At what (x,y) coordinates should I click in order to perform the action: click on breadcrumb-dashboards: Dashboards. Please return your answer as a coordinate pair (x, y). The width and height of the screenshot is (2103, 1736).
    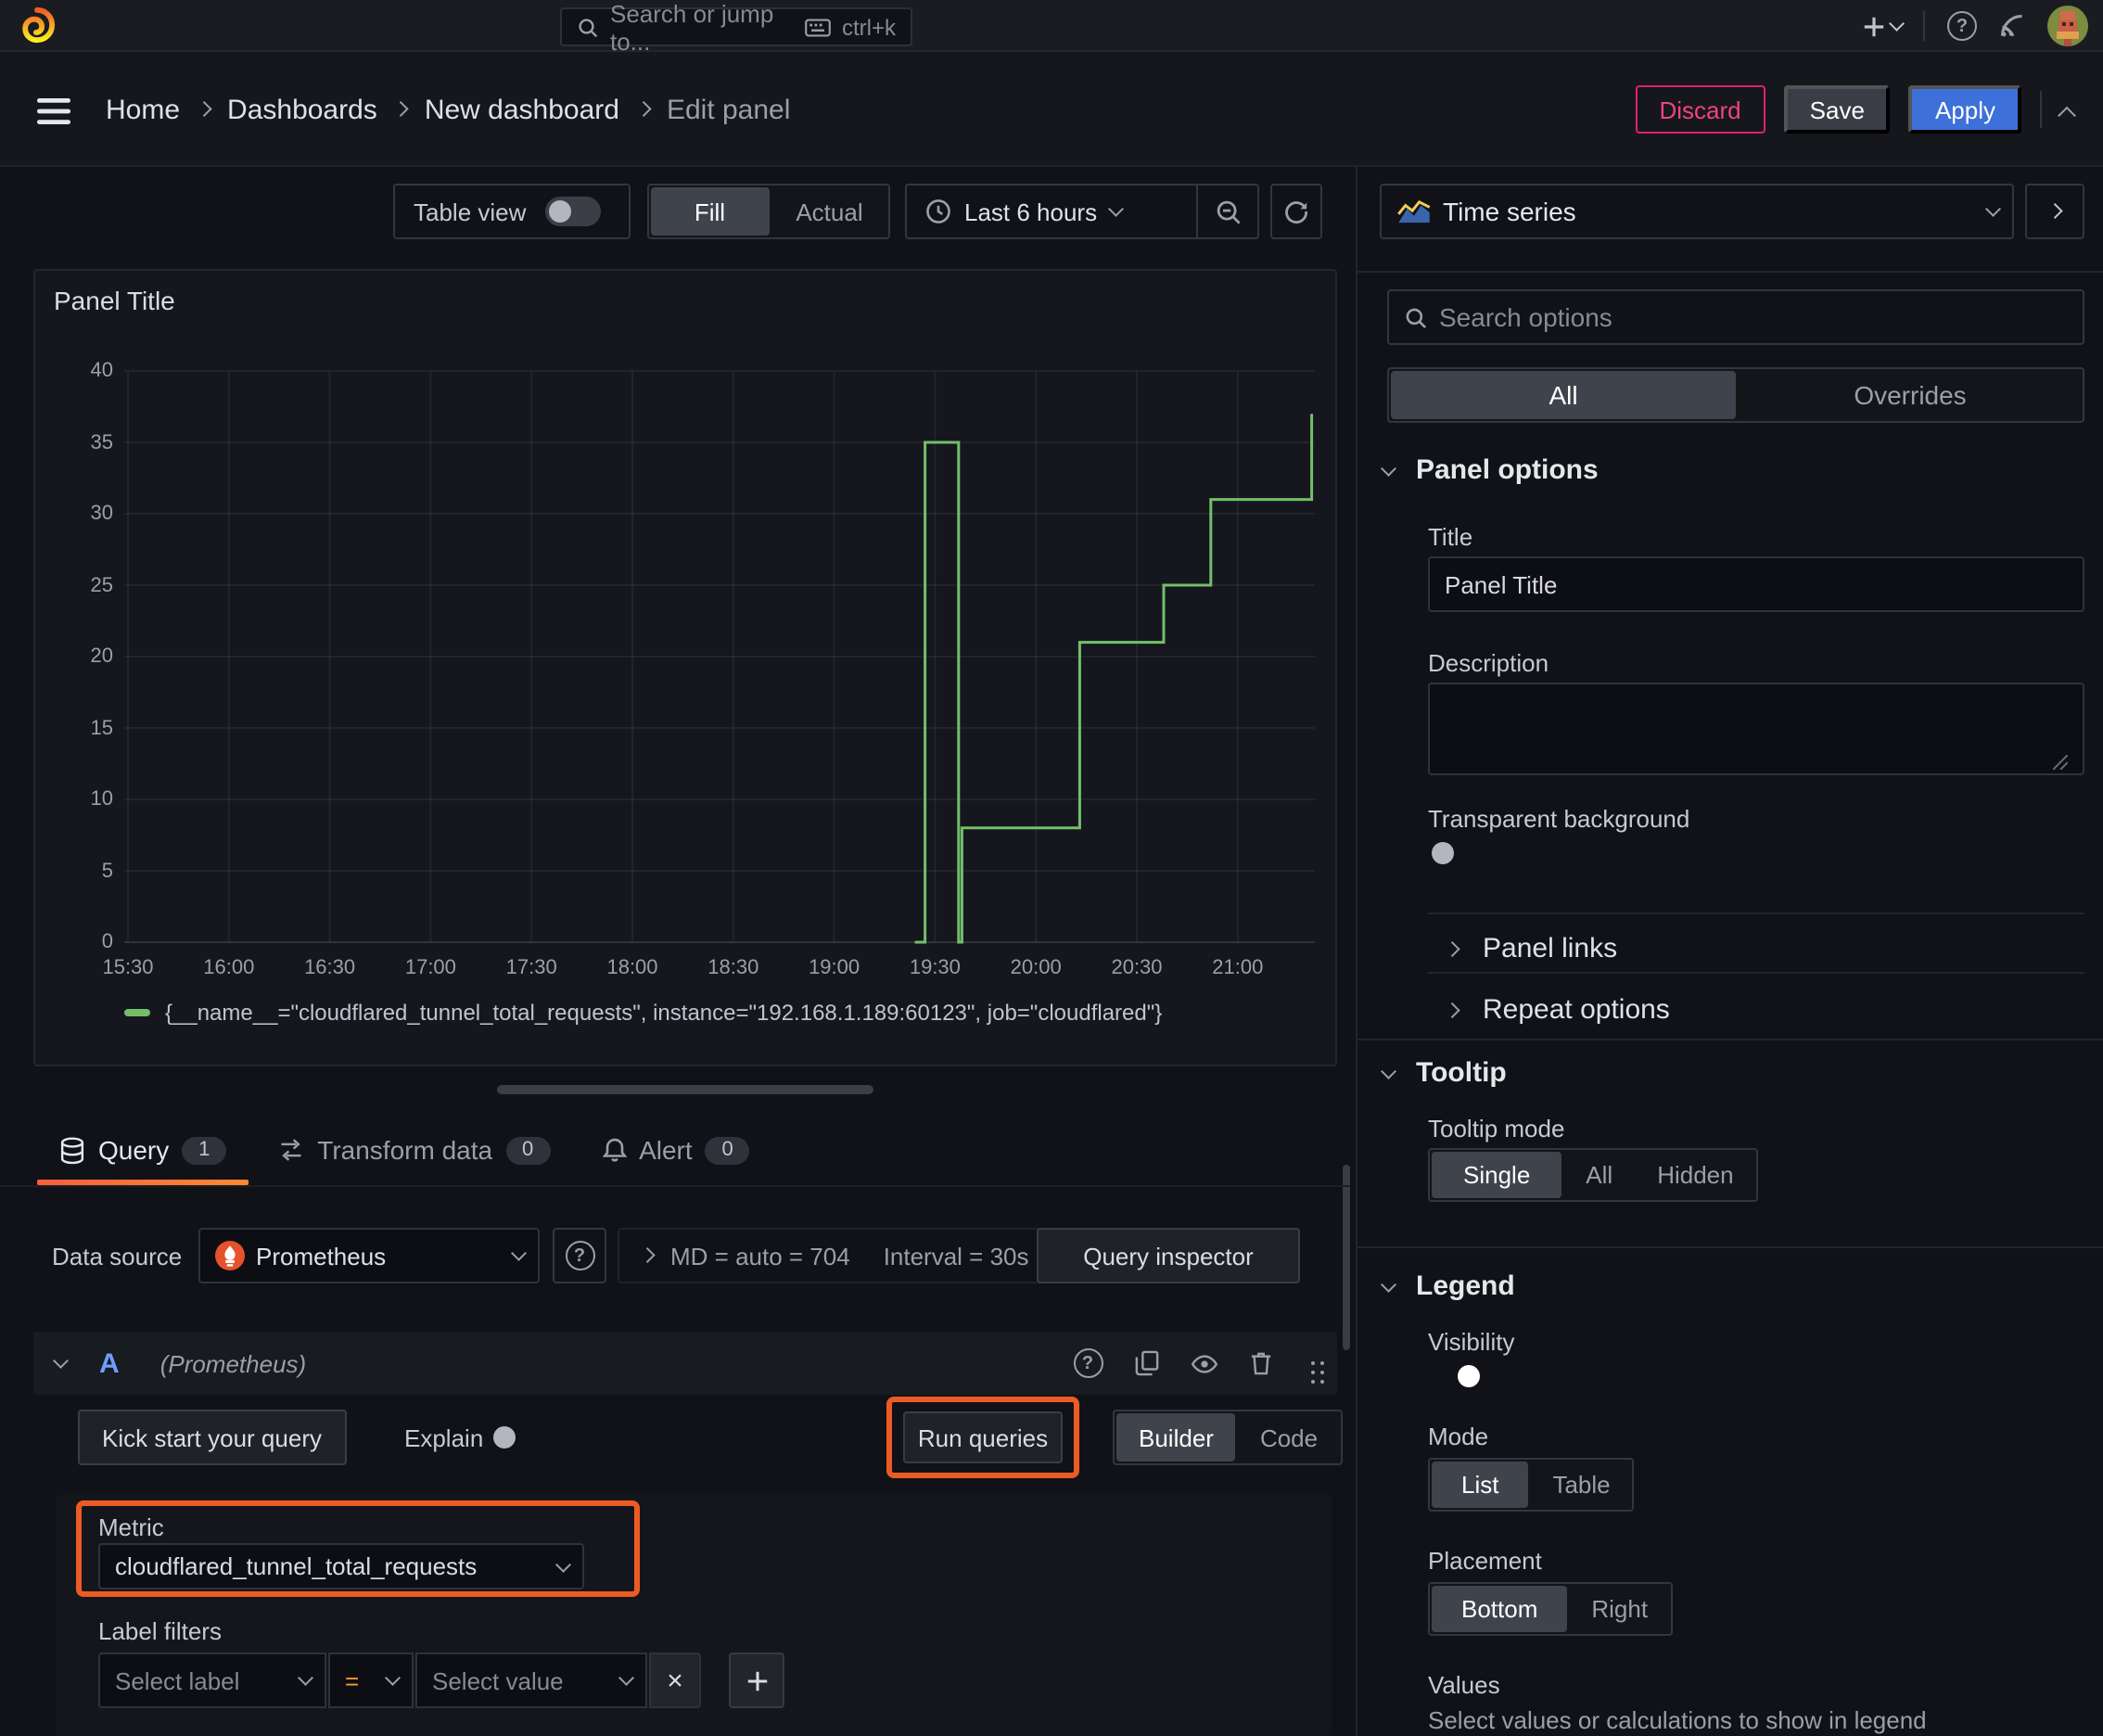
    Looking at the image, I should click on (302, 109).